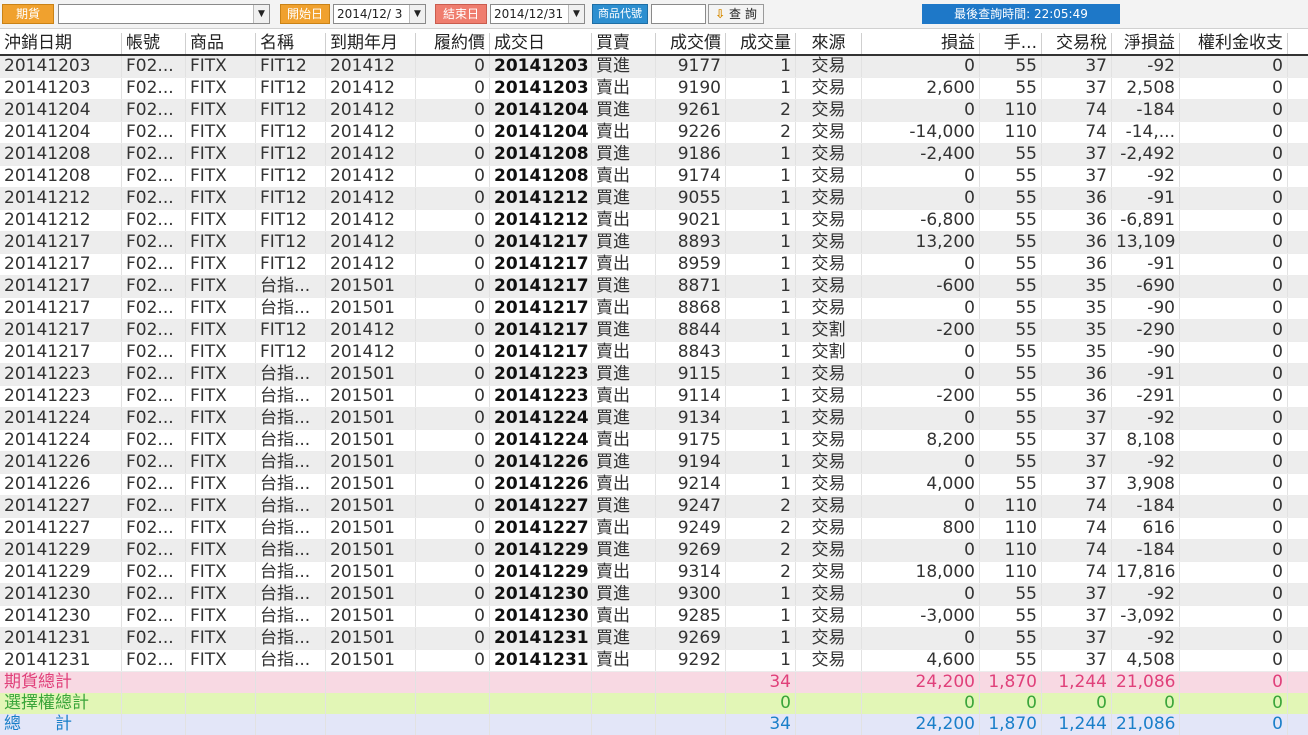 Image resolution: width=1308 pixels, height=735 pixels. What do you see at coordinates (61, 484) in the screenshot?
I see `cell-close-date: 20141226` at bounding box center [61, 484].